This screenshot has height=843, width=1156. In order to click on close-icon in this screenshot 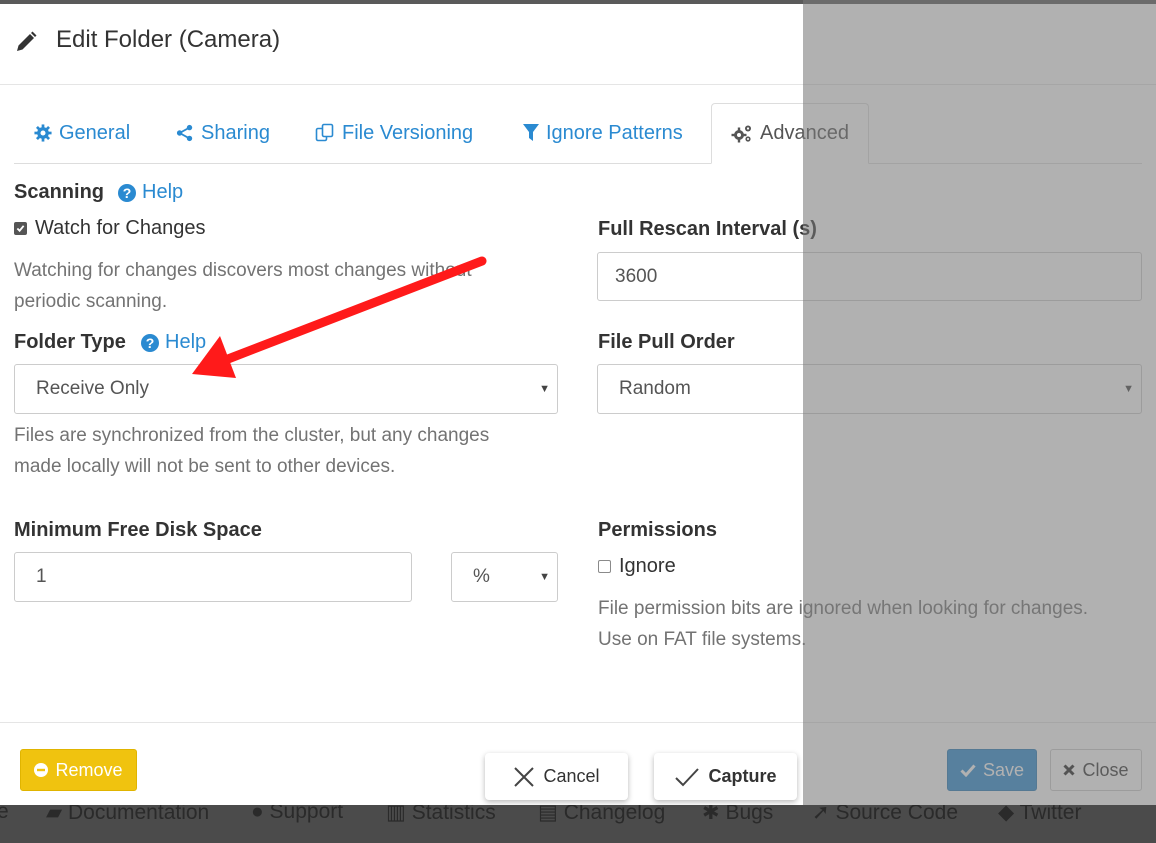, I will do `click(1069, 770)`.